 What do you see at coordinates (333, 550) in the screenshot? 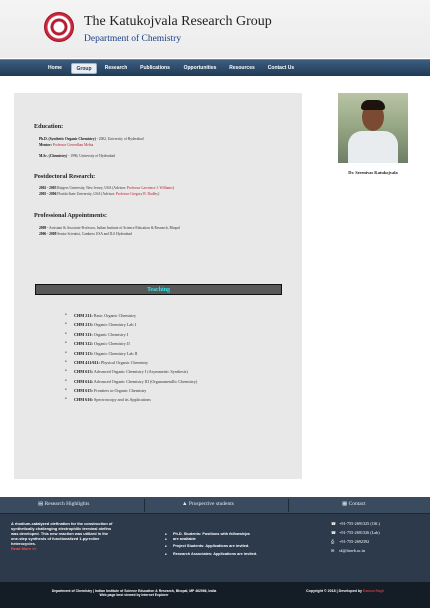
I see `mail-icon: ✉` at bounding box center [333, 550].